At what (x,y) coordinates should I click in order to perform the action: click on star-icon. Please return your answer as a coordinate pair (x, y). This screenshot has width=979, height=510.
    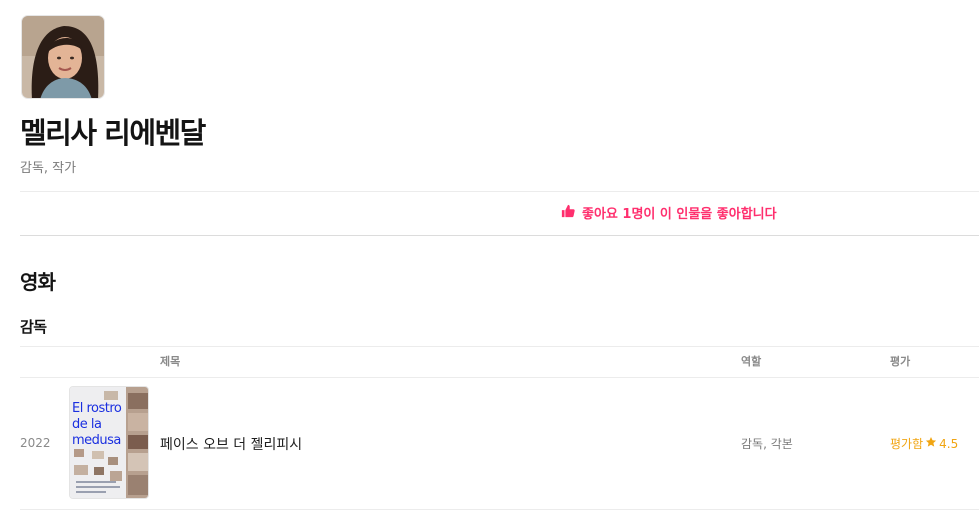
    Looking at the image, I should click on (931, 443).